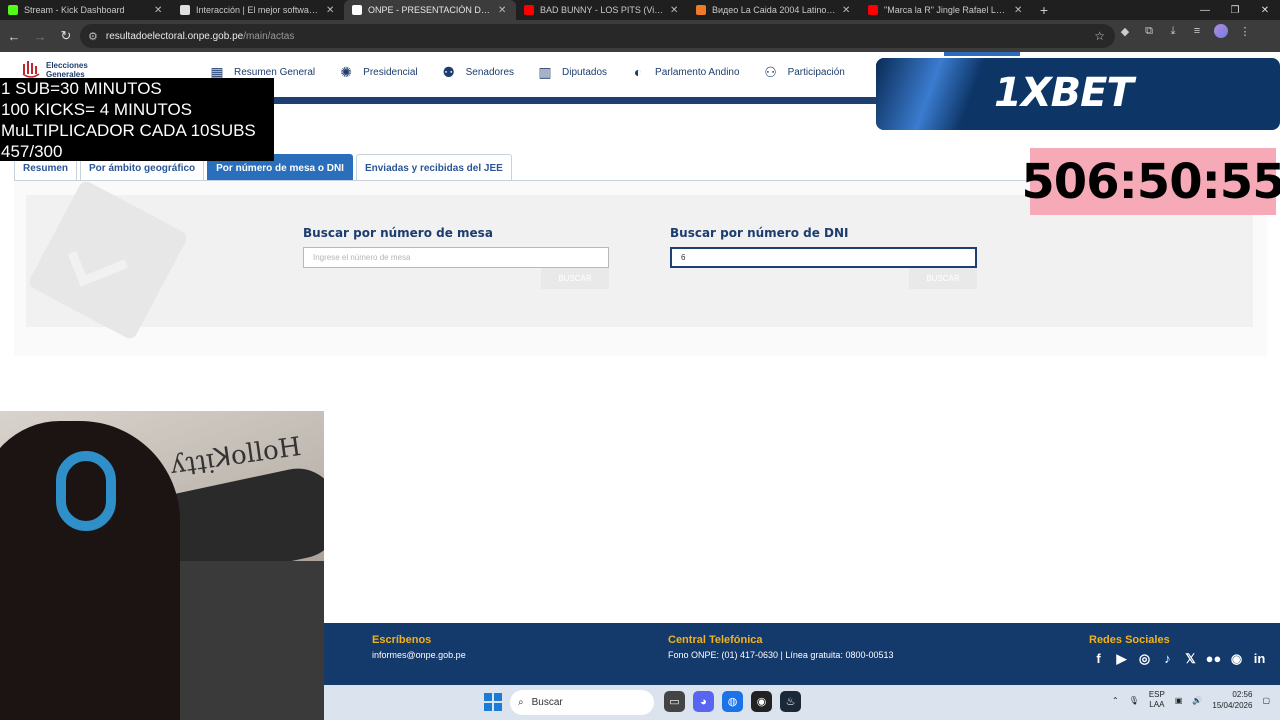 The image size is (1280, 720). Describe the element at coordinates (66, 36) in the screenshot. I see `reload-icon: ↻` at that location.